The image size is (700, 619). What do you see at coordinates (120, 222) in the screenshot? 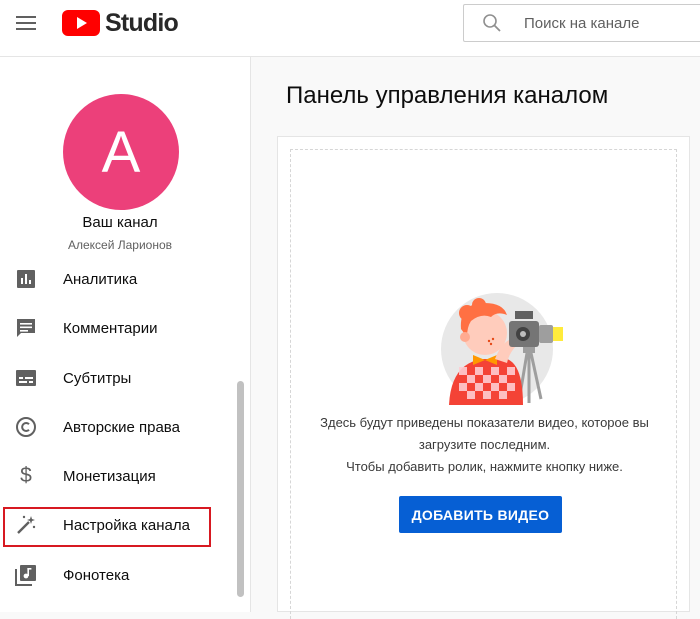
I see `channel-title: Ваш канал` at bounding box center [120, 222].